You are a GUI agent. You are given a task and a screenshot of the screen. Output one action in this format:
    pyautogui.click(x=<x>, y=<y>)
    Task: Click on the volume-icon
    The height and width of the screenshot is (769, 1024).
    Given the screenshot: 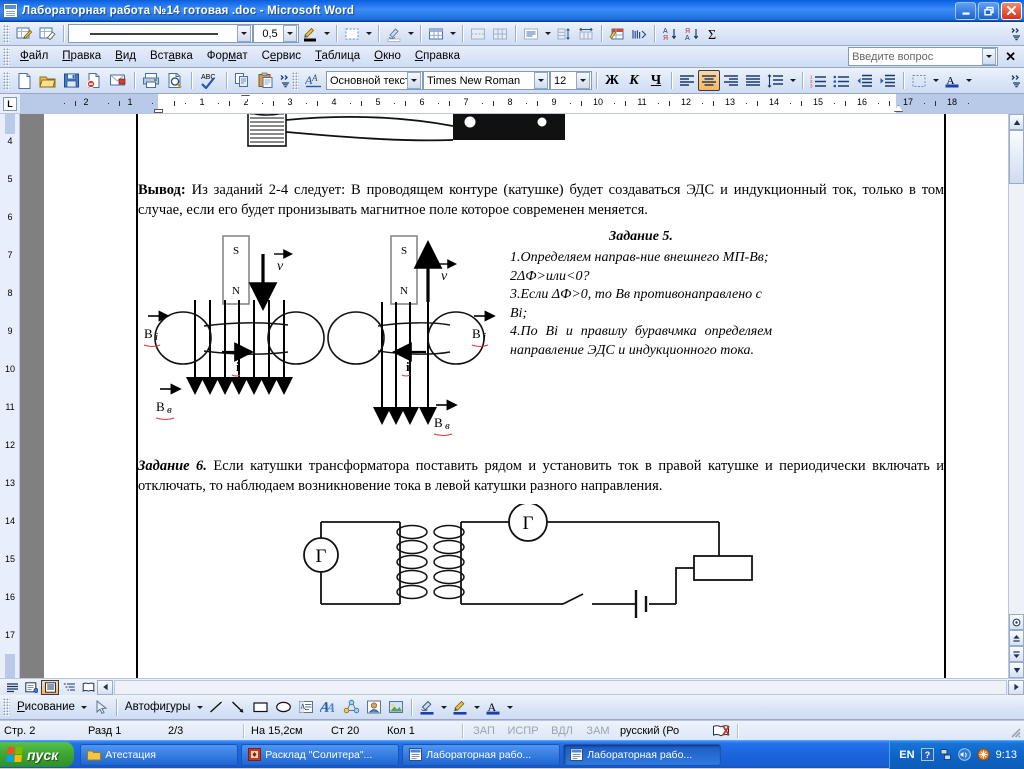 What is the action you would take?
    pyautogui.click(x=964, y=754)
    